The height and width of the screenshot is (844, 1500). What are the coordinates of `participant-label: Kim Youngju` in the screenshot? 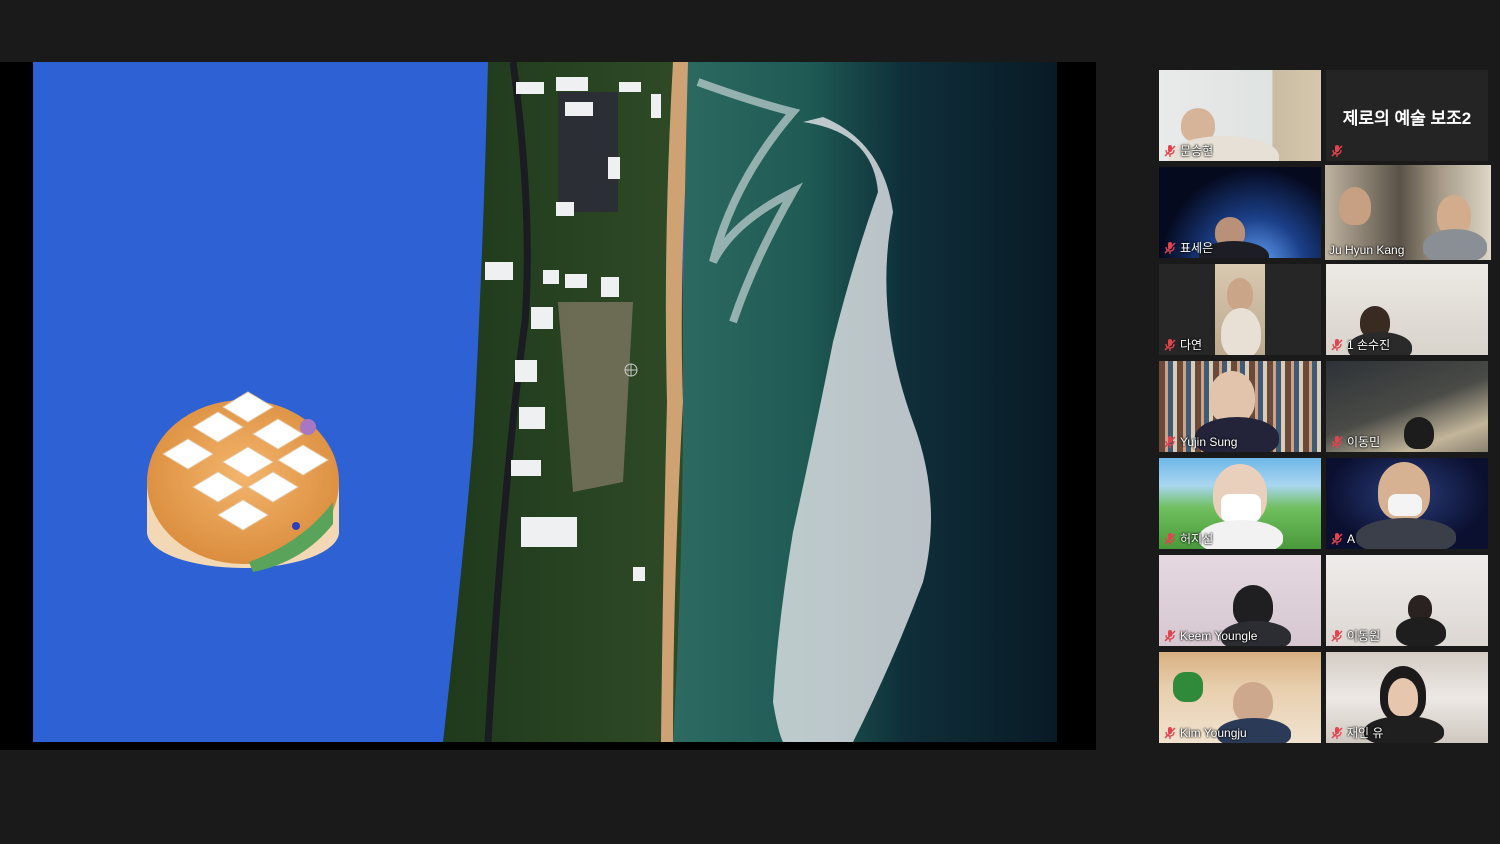 It's located at (1205, 733).